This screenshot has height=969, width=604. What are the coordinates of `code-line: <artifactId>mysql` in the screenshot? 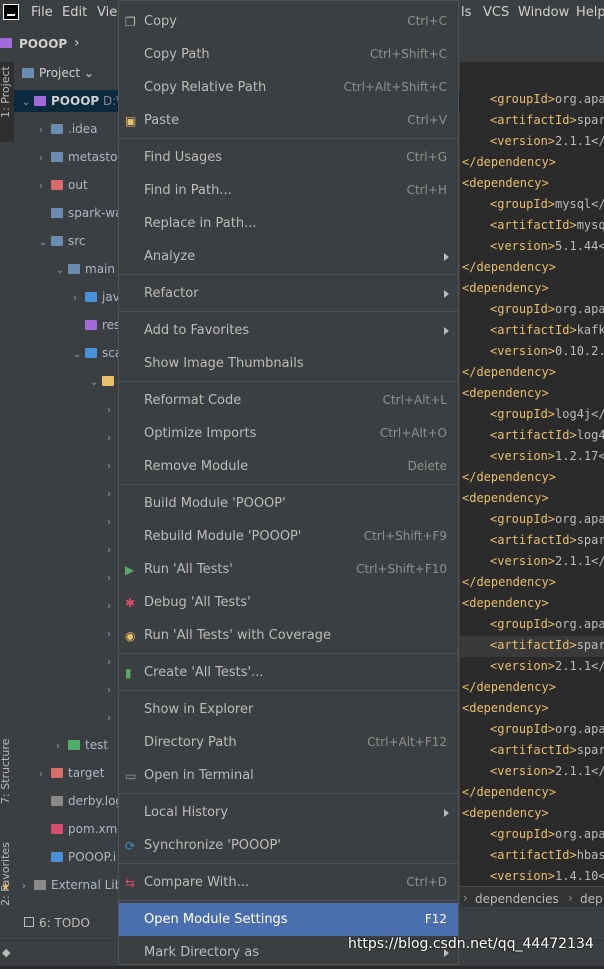 It's located at (547, 225).